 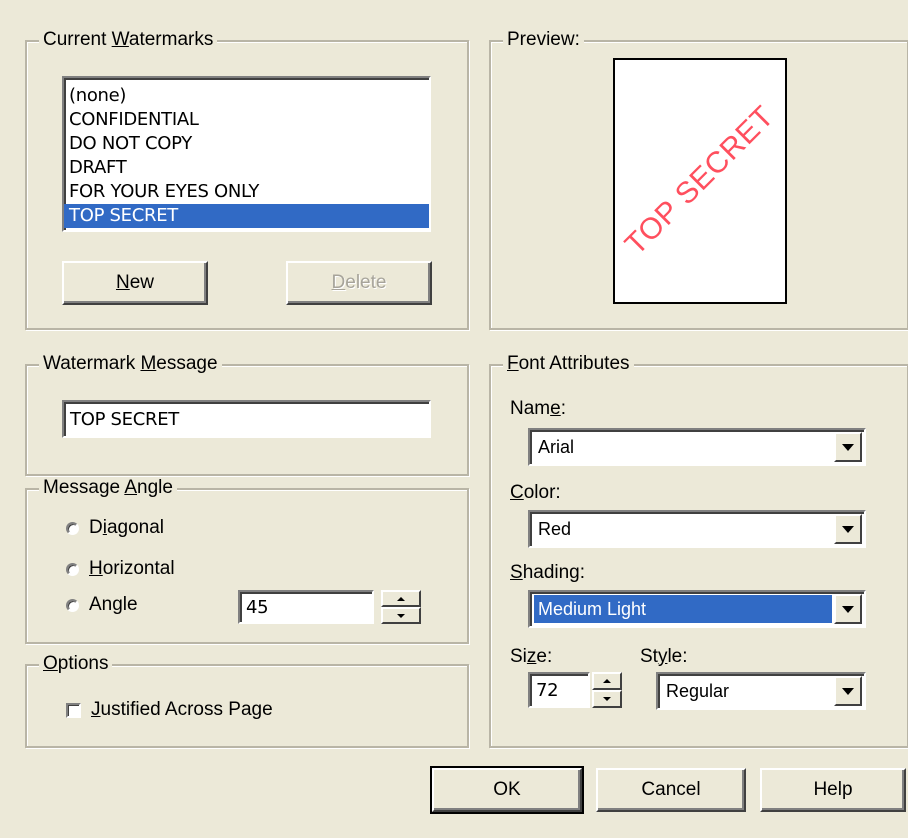 I want to click on style-dropdown-button, so click(x=848, y=691).